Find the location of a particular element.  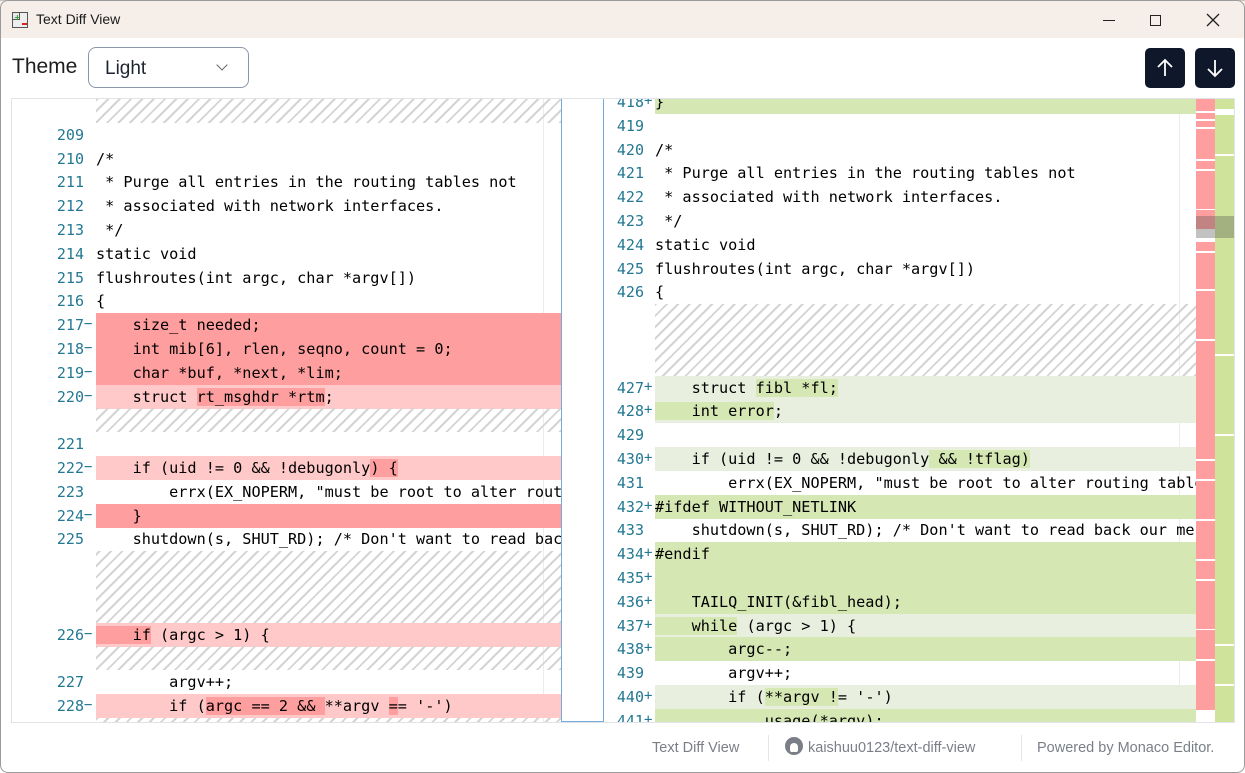

code-line: 227 argv++; is located at coordinates (286, 682).